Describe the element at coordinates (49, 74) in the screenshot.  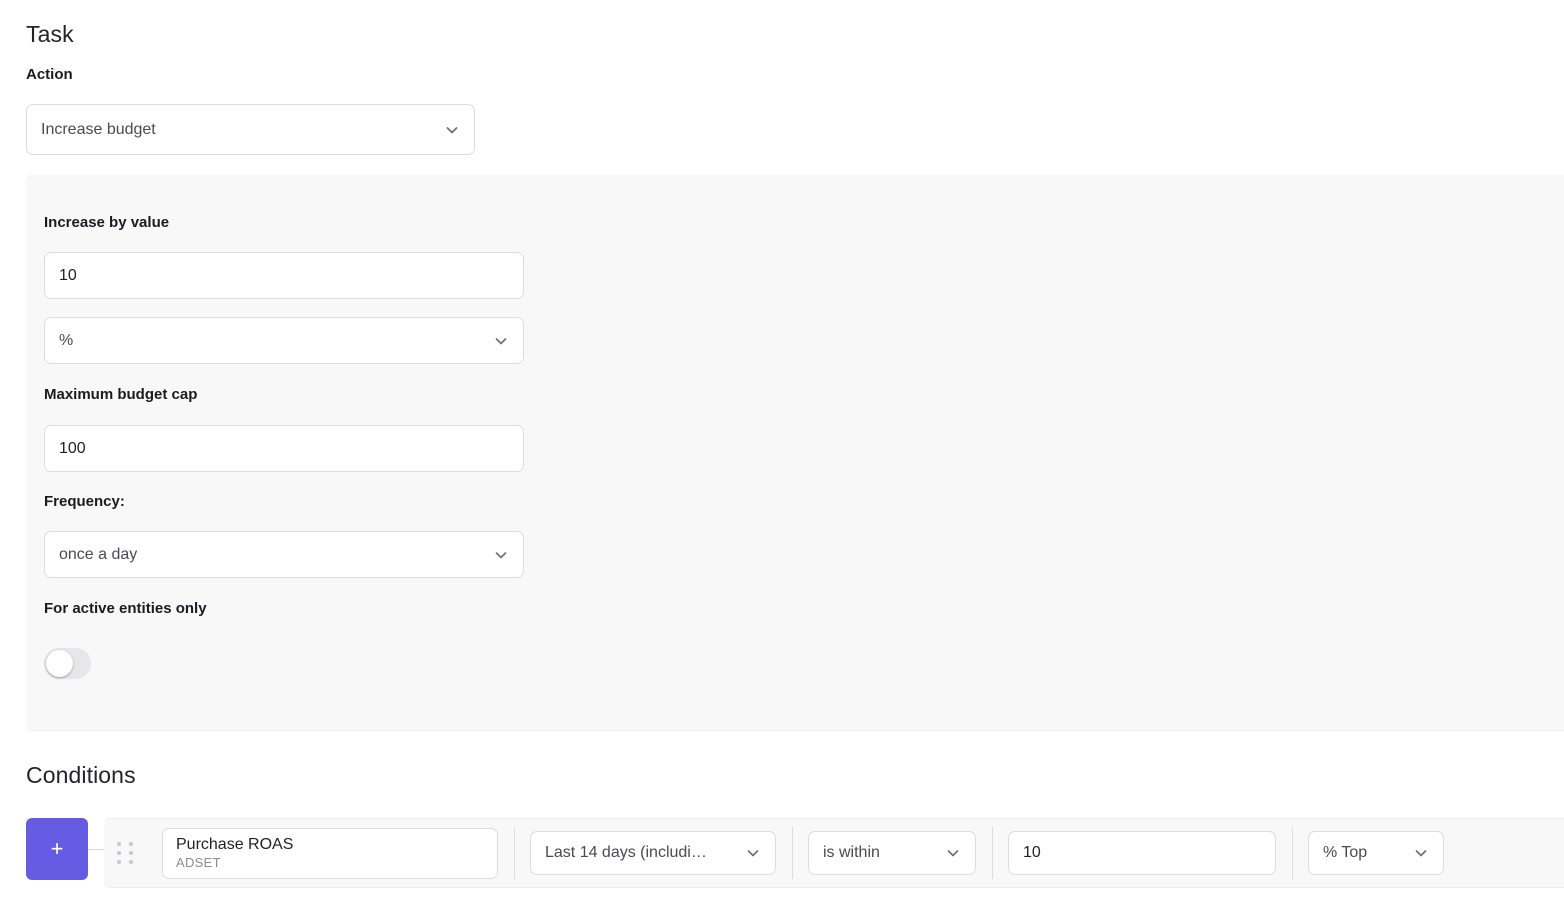
I see `action-label: Action` at that location.